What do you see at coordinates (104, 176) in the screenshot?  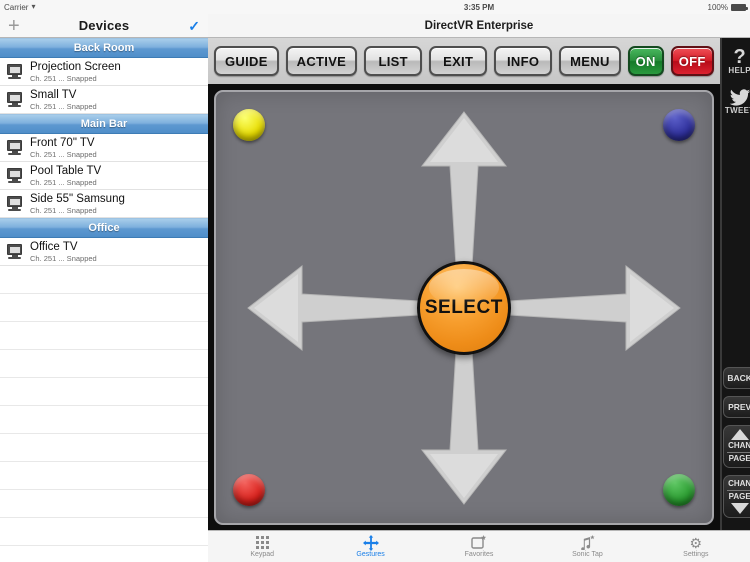 I see `list-item: Pool Table TV Ch. 251 ... Snapped` at bounding box center [104, 176].